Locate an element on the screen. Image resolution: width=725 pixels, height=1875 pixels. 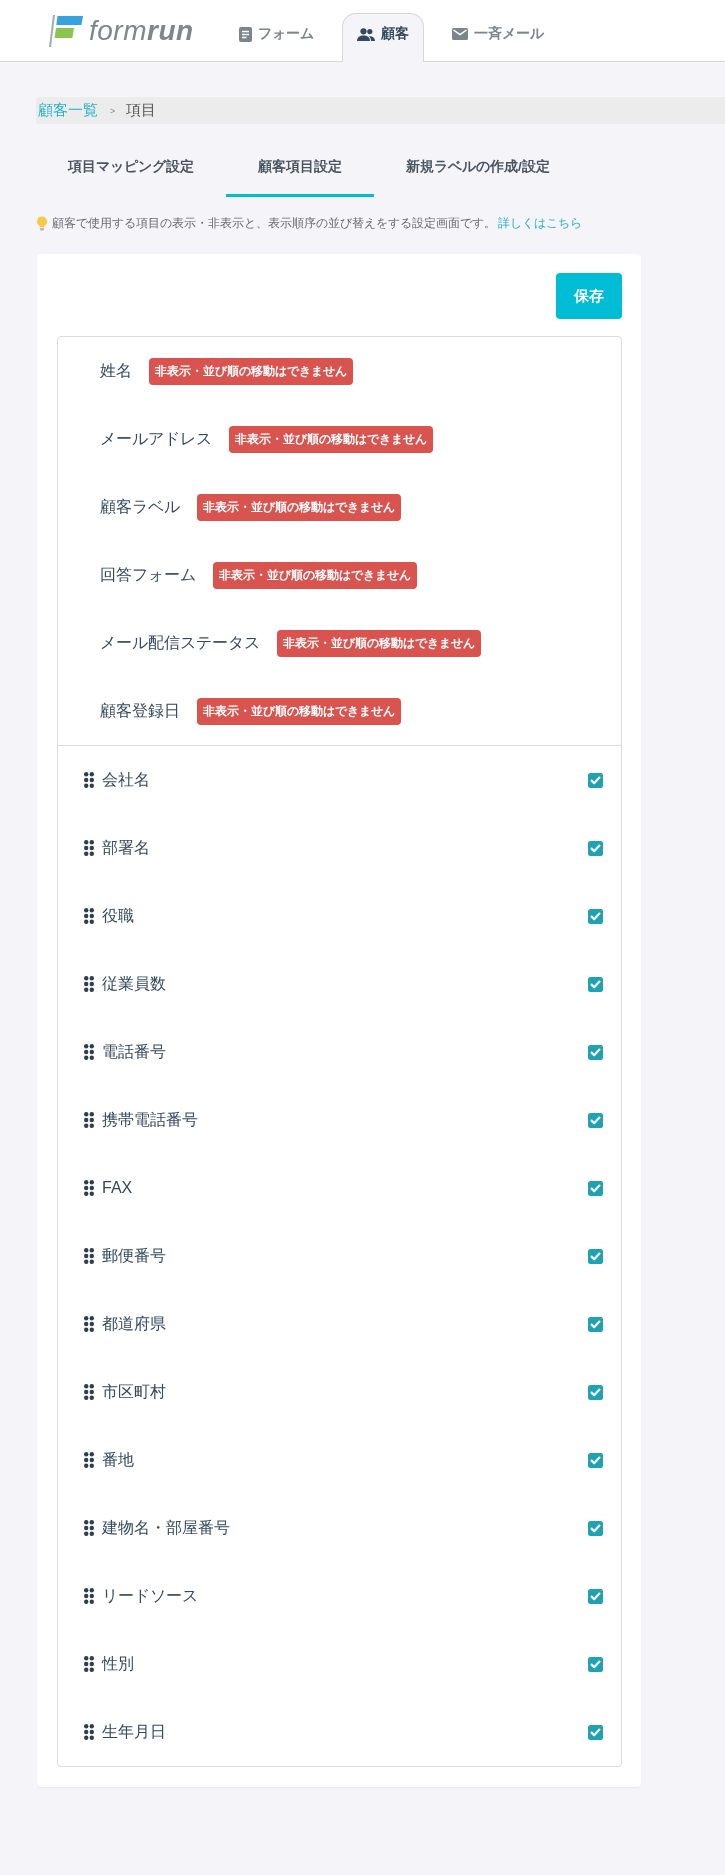
field-label: 生年月日 is located at coordinates (134, 1731).